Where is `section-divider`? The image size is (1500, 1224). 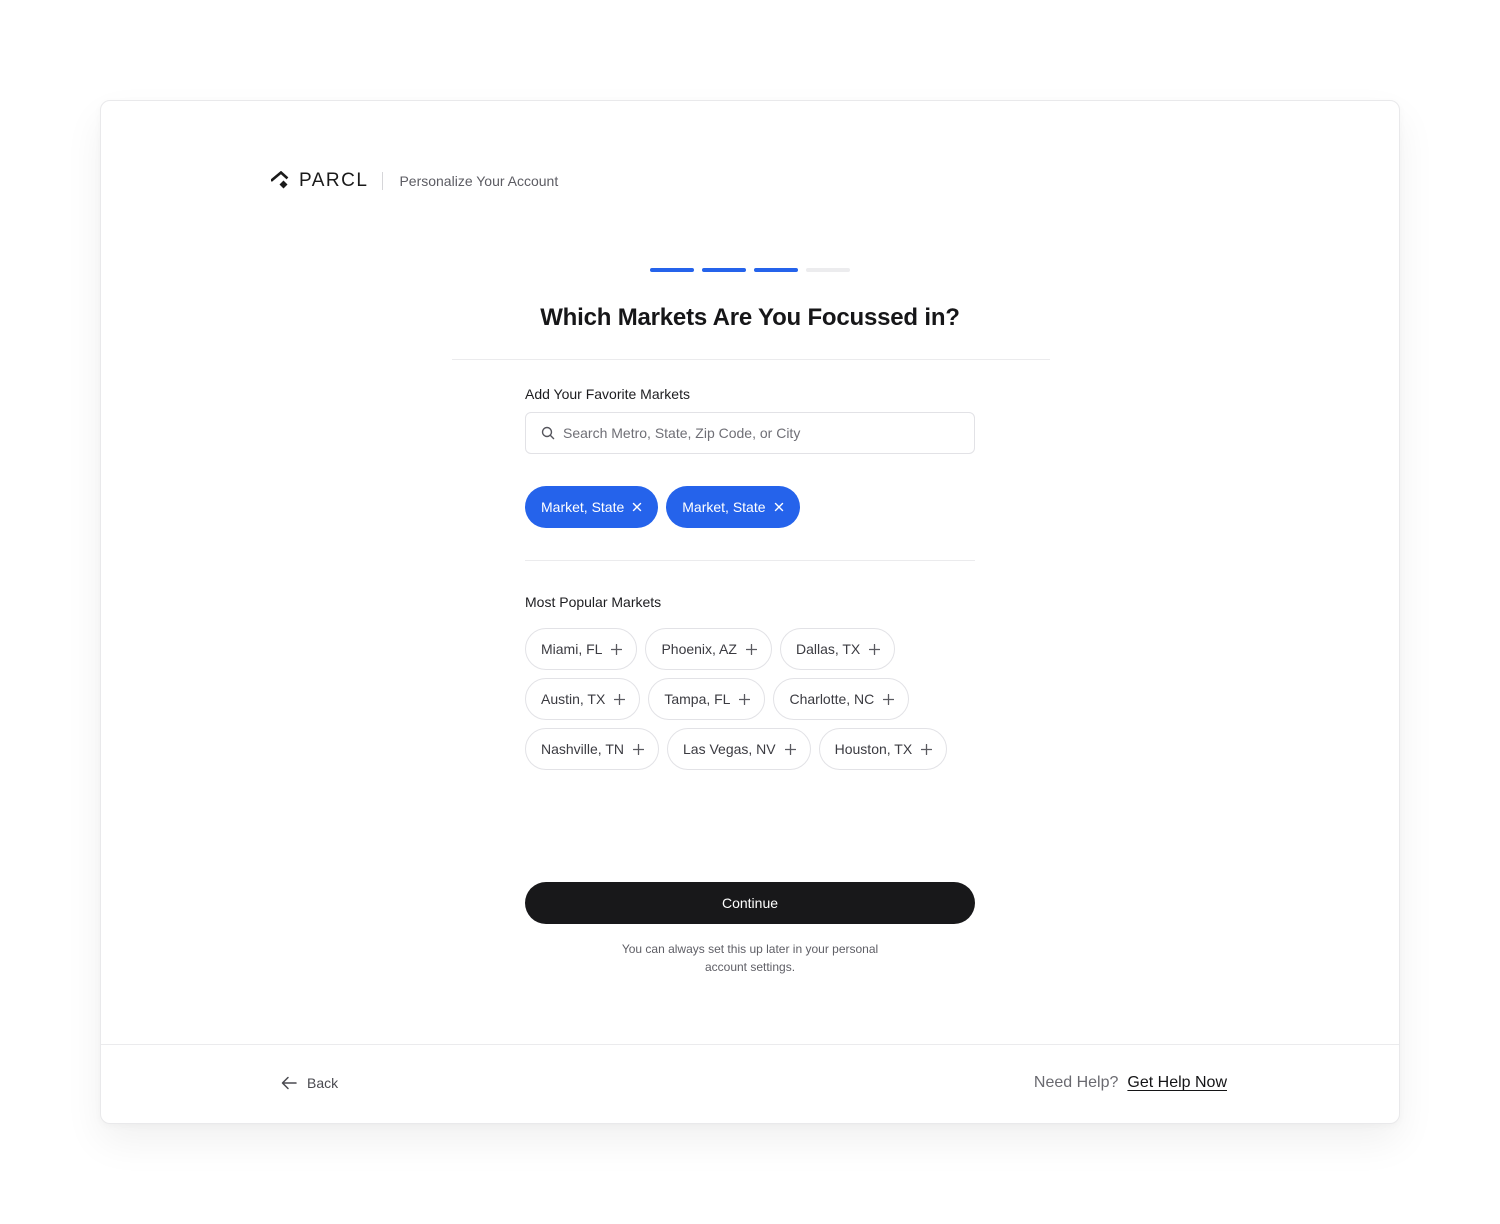 section-divider is located at coordinates (750, 560).